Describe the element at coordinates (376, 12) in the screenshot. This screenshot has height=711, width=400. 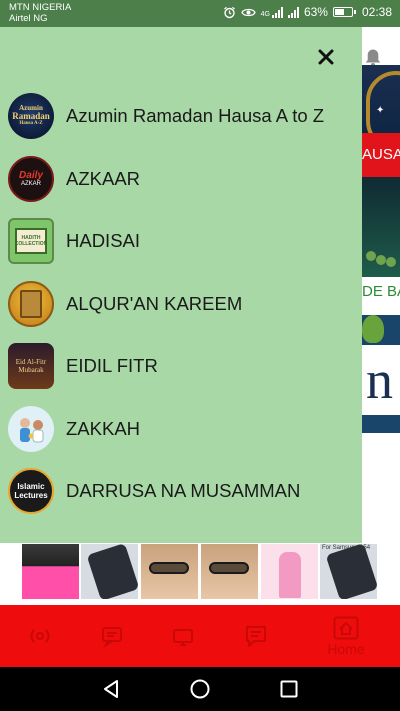
I see `clock: 02:38` at that location.